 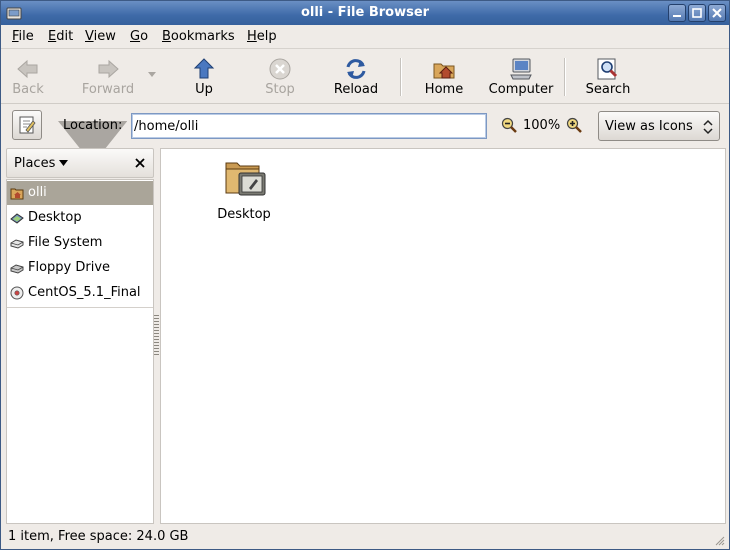 I want to click on menu-file-rest: ile, so click(x=26, y=36).